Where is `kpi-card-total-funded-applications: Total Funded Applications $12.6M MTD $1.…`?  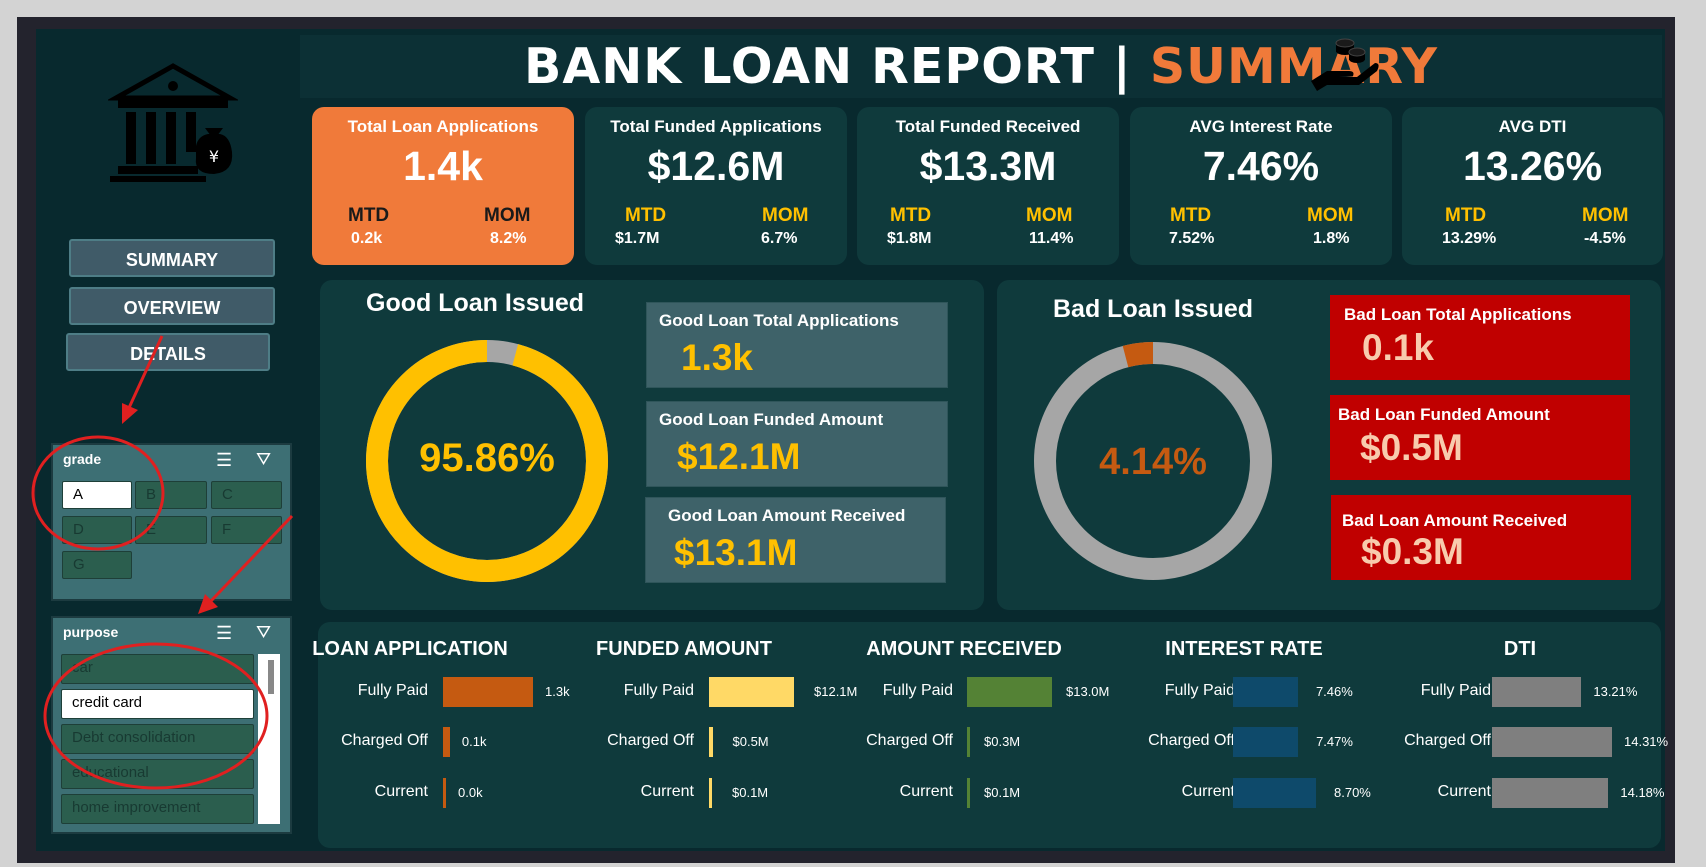 kpi-card-total-funded-applications: Total Funded Applications $12.6M MTD $1.… is located at coordinates (716, 186).